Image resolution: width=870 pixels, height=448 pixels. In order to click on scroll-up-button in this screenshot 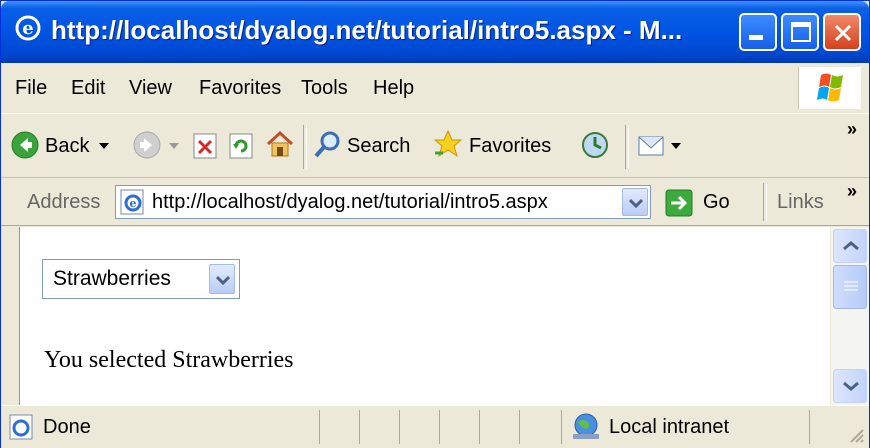, I will do `click(850, 246)`.